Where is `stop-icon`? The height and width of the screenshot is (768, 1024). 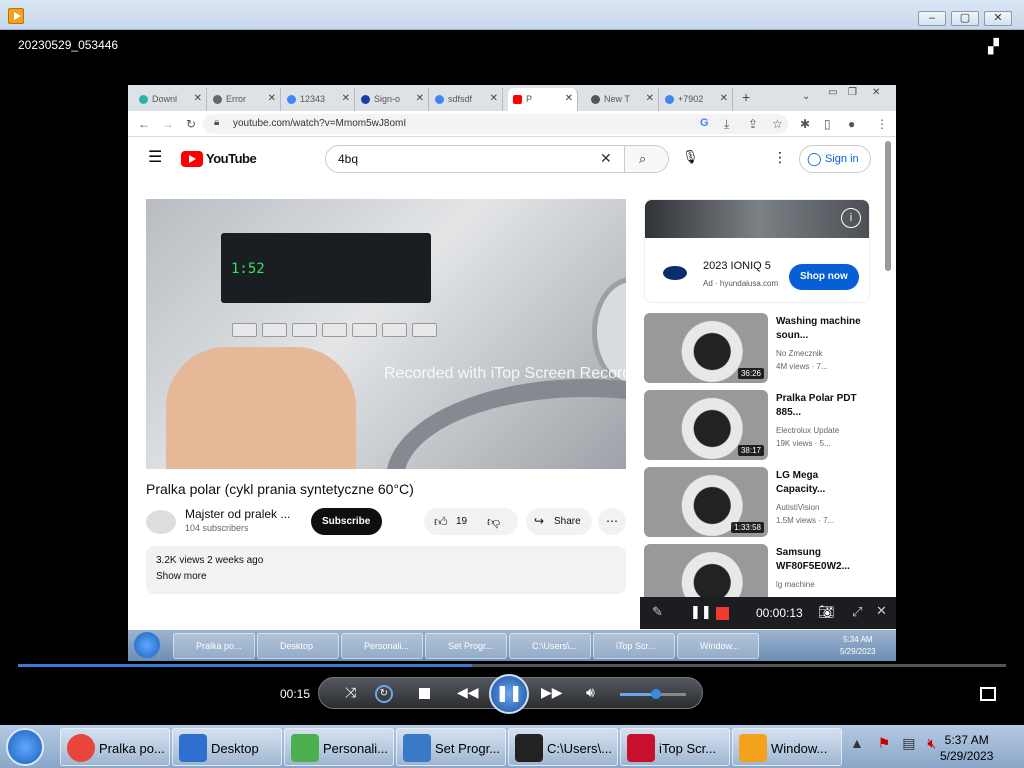
stop-icon is located at coordinates (424, 693).